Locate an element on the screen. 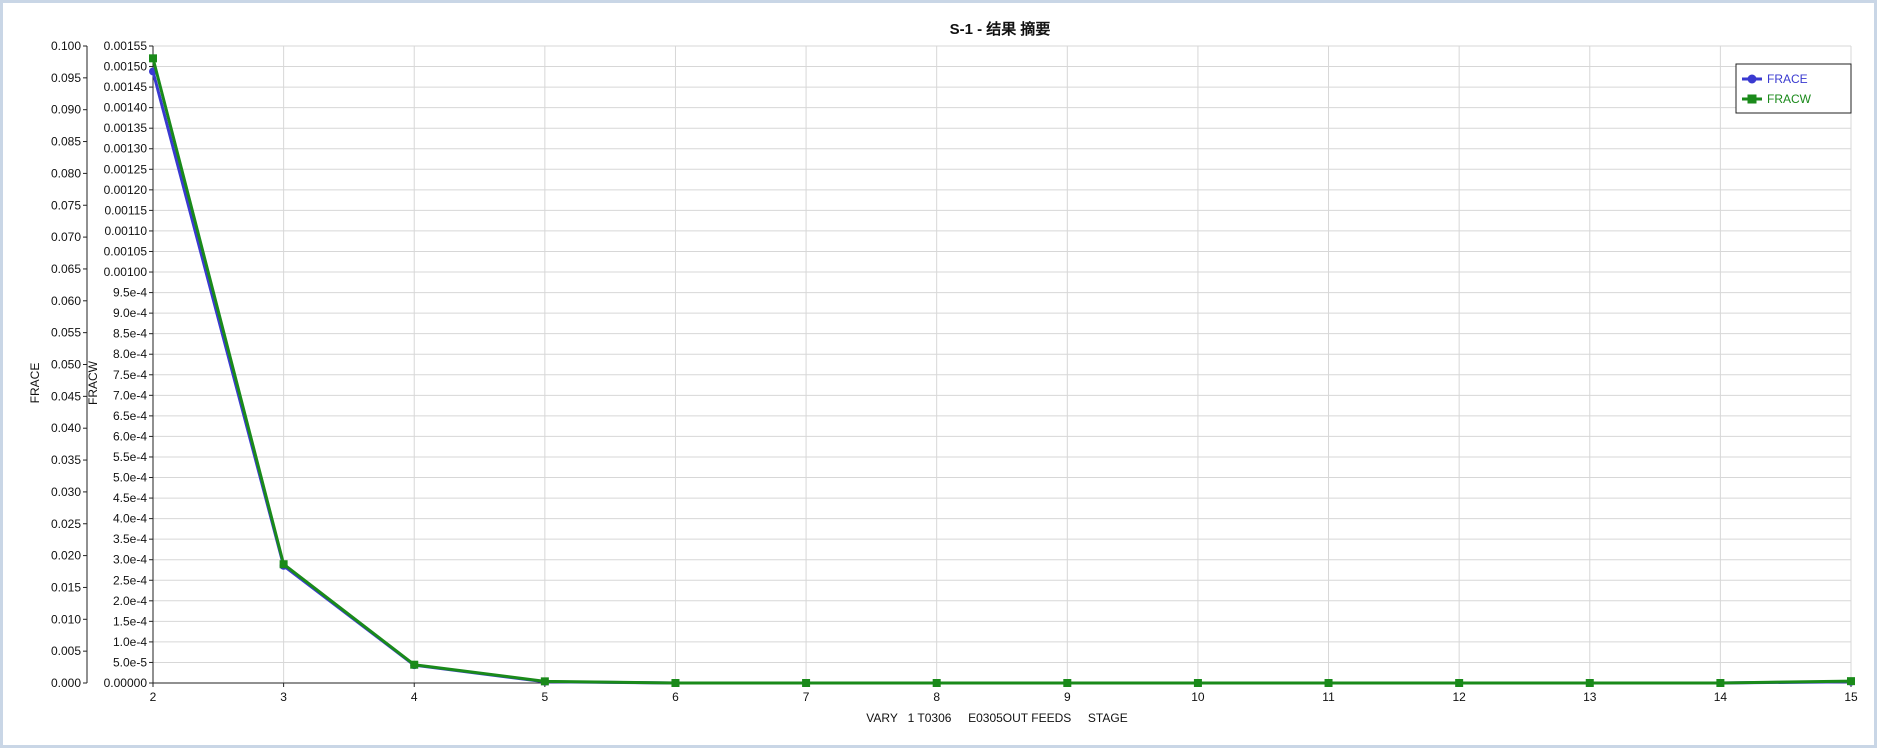 This screenshot has height=748, width=1877. fracw-tick-label: 0.00125 is located at coordinates (126, 169).